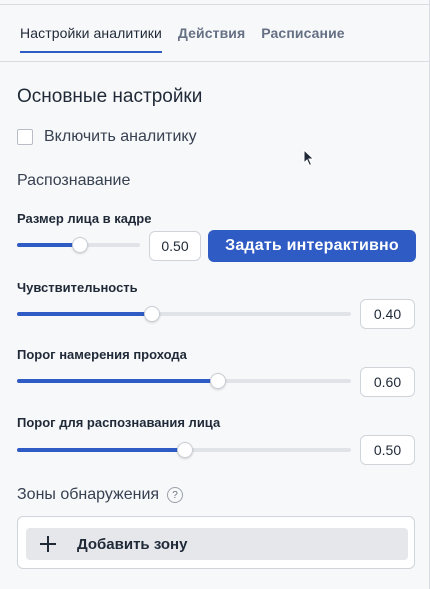 The height and width of the screenshot is (589, 430). Describe the element at coordinates (175, 495) in the screenshot. I see `help-icon: ?` at that location.